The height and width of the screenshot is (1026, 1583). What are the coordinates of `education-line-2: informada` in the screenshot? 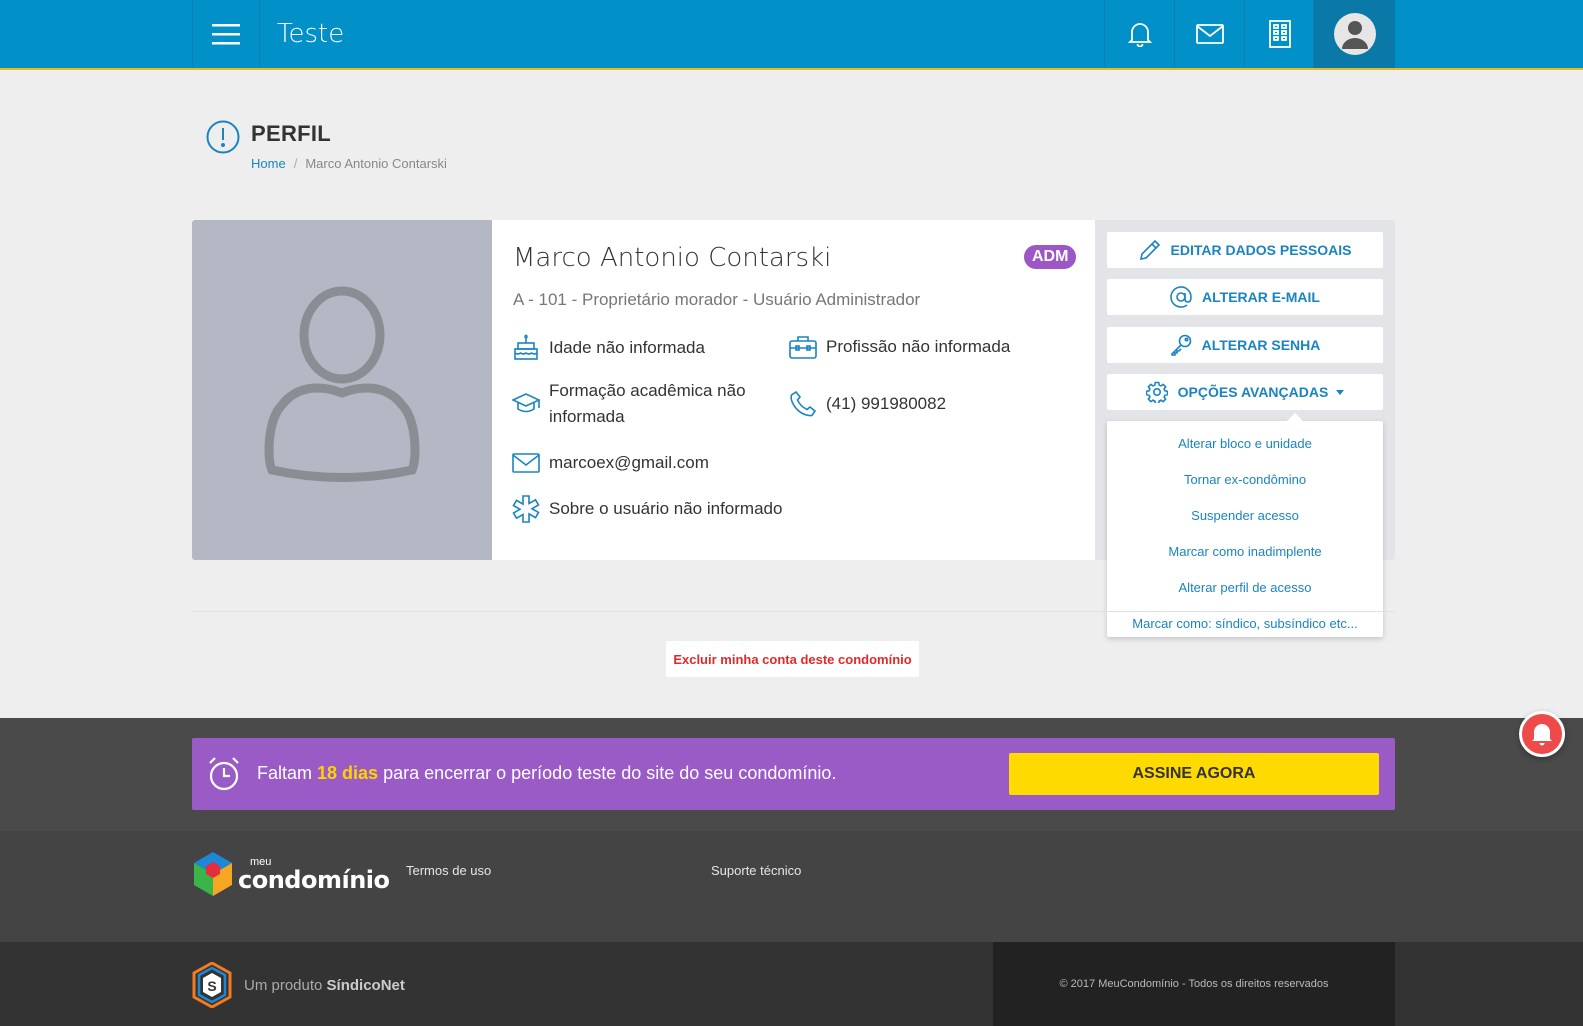 It's located at (587, 416).